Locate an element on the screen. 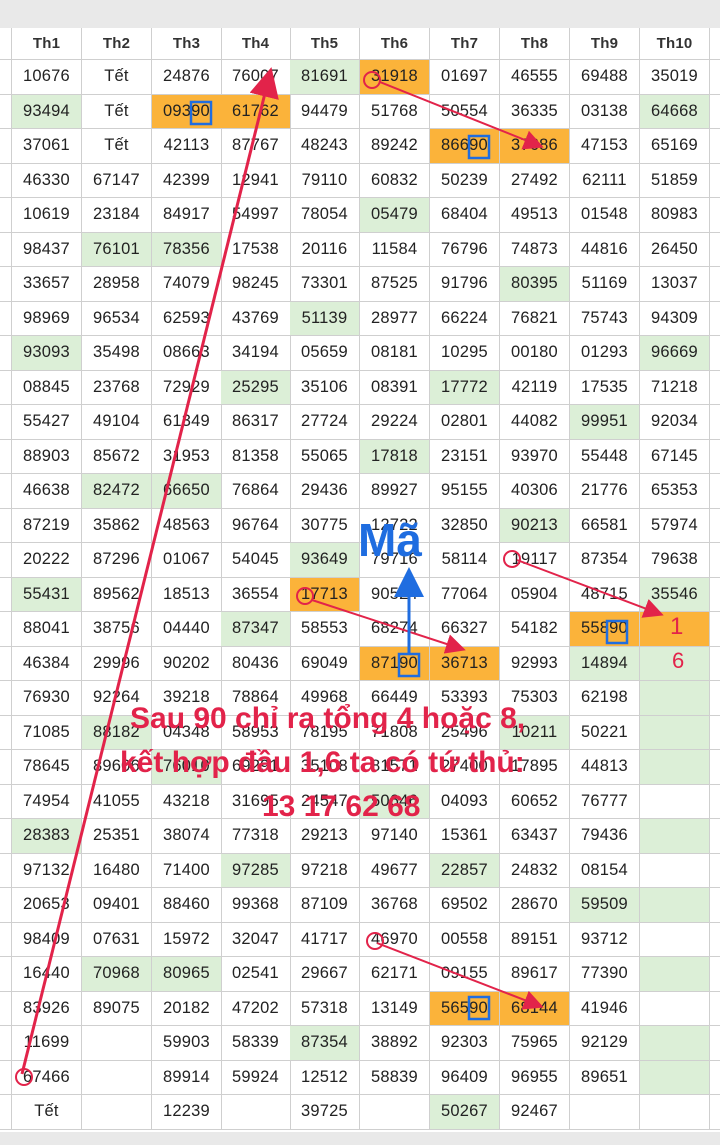 Image resolution: width=720 pixels, height=1145 pixels. table-cell: 98437 is located at coordinates (47, 249).